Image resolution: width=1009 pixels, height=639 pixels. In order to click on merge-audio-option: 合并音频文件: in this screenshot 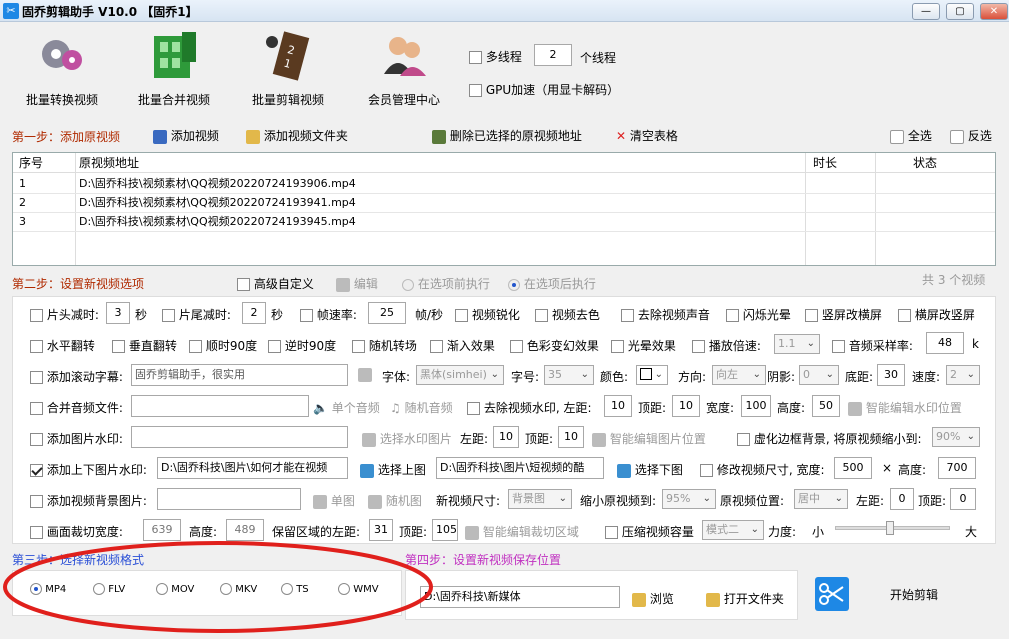, I will do `click(76, 407)`.